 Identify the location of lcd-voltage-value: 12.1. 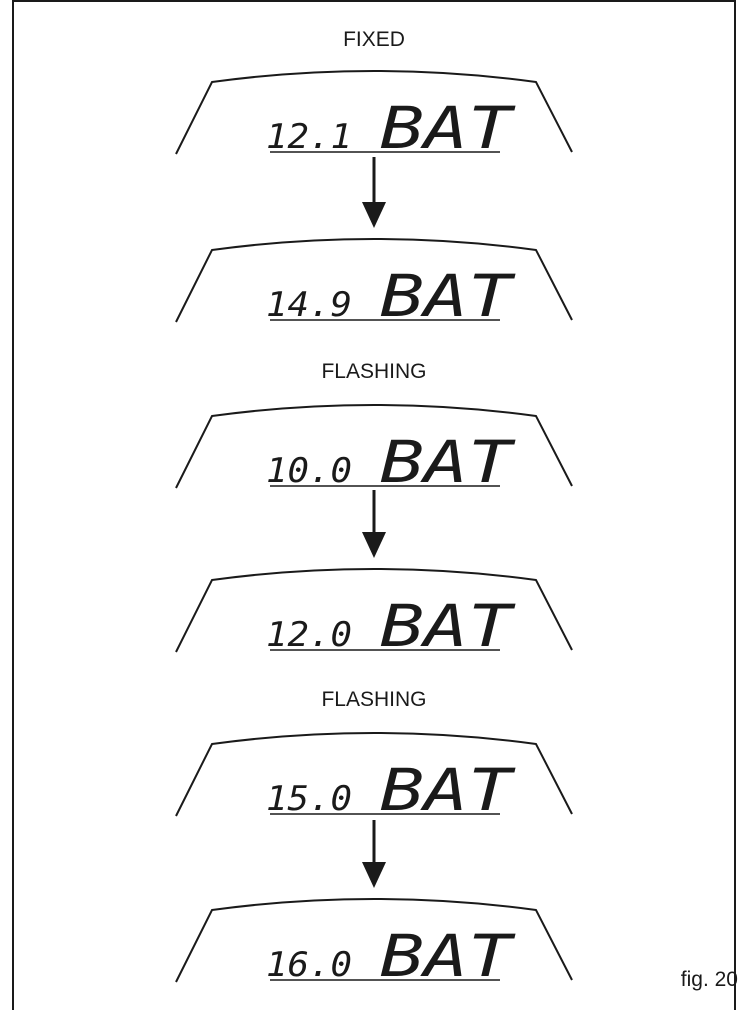
(309, 137).